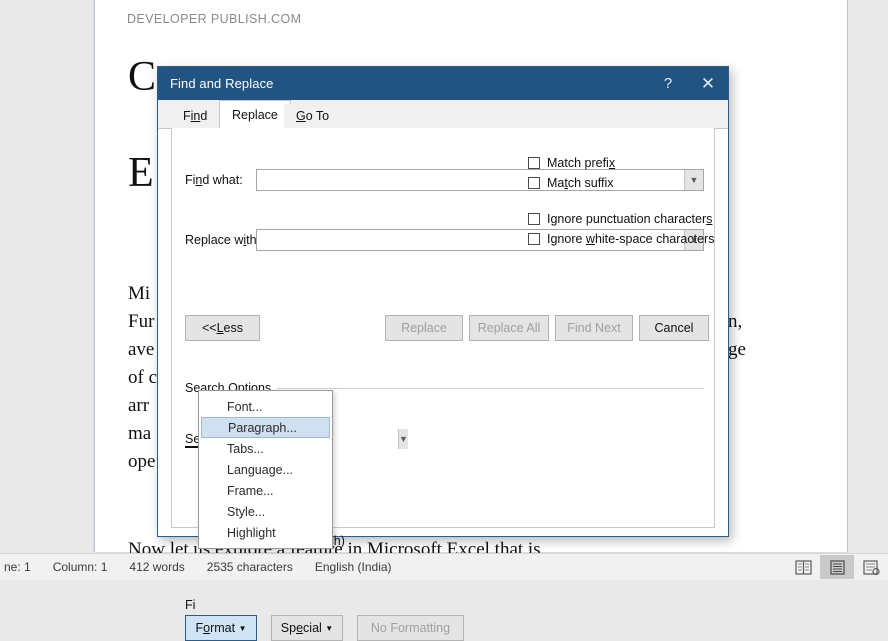  I want to click on checkbox-row-ignore-punctuation: Ignore punctuation characters, so click(620, 219).